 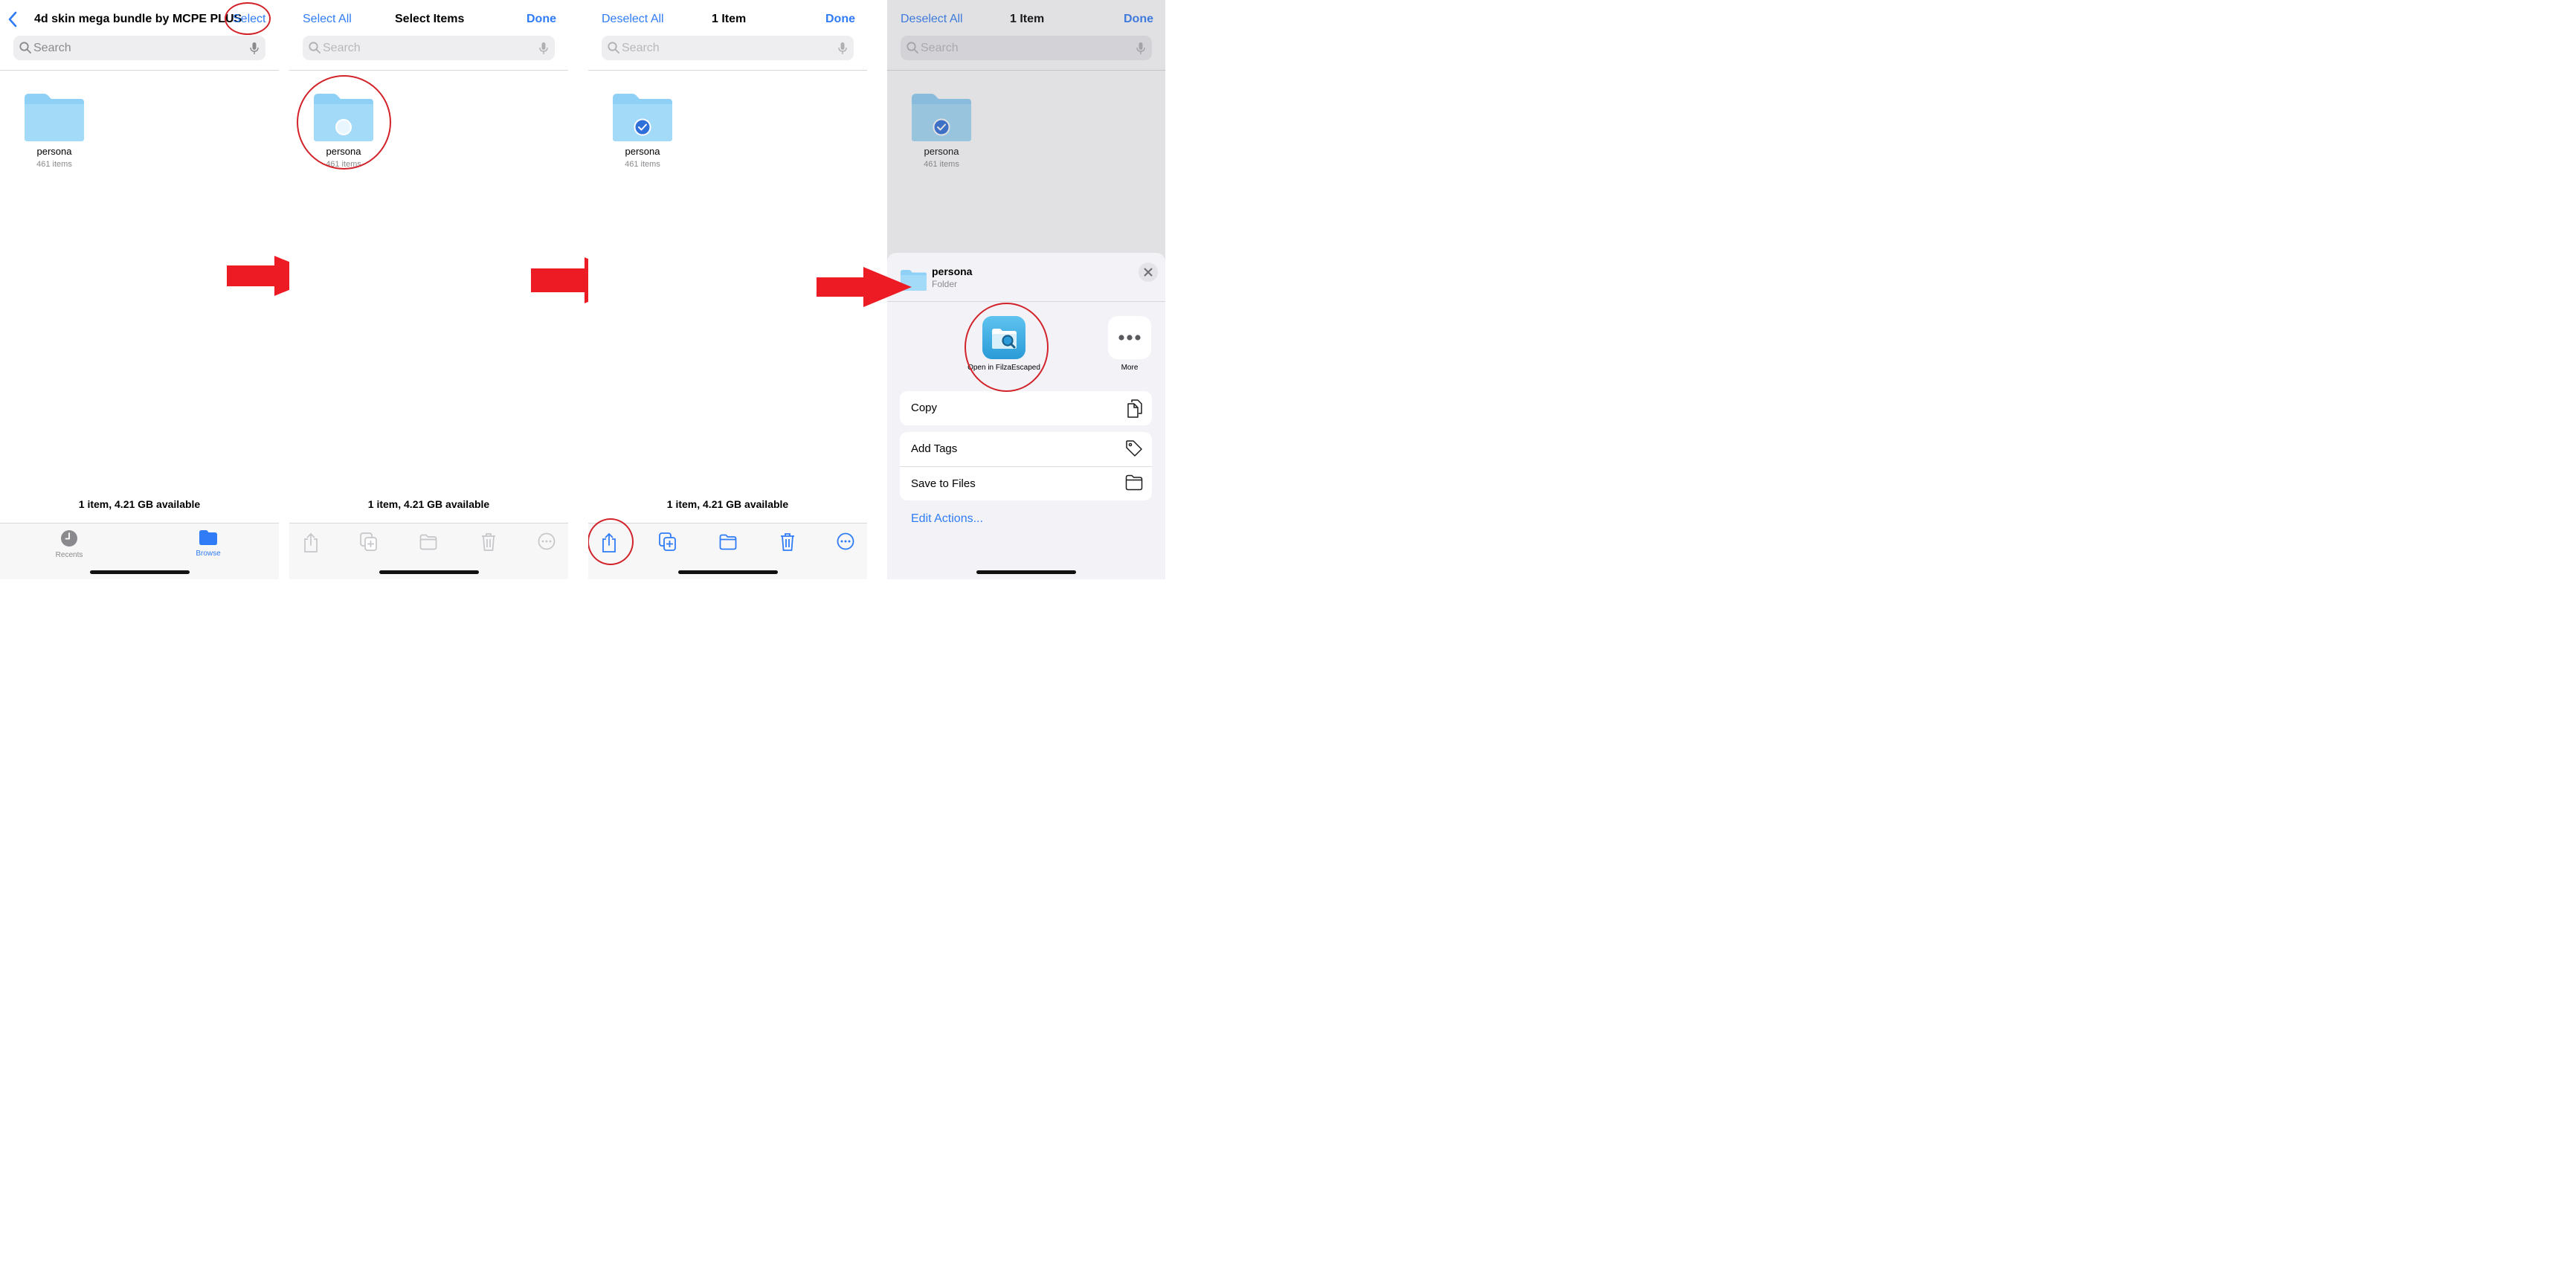 What do you see at coordinates (1026, 278) in the screenshot?
I see `share-sheet-header: persona Folder` at bounding box center [1026, 278].